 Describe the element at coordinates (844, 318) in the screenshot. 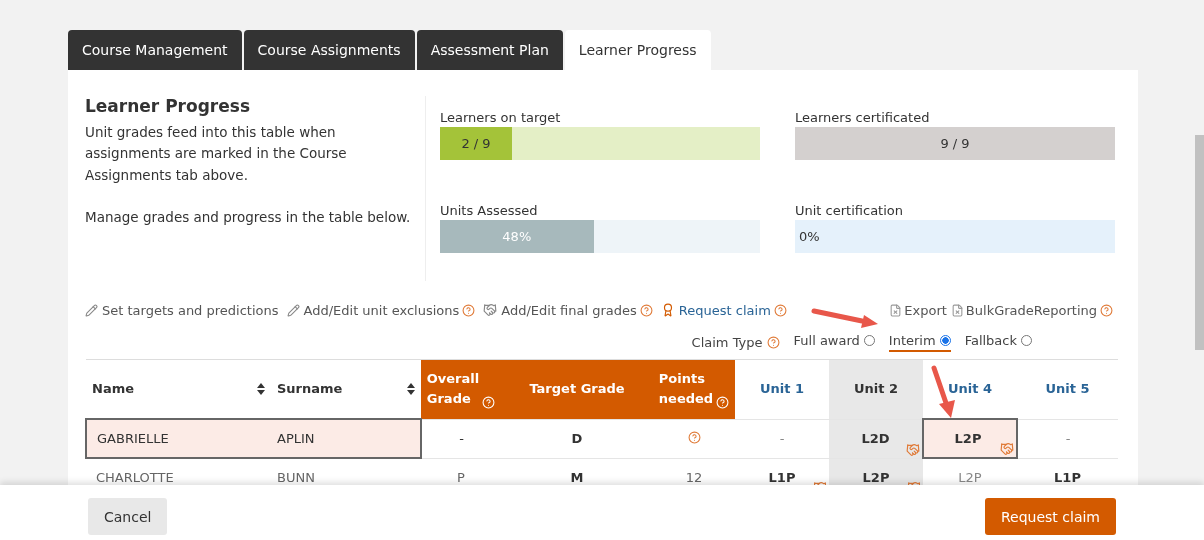

I see `annotation-arrow` at that location.